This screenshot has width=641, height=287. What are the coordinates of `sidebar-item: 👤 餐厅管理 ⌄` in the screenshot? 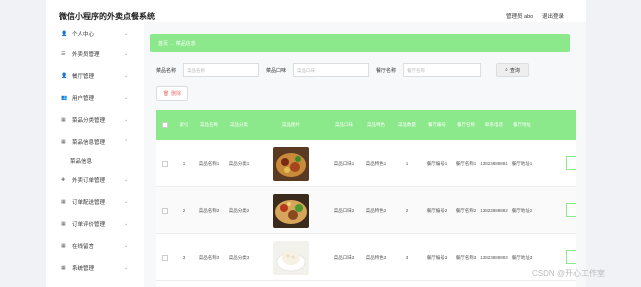 It's located at (95, 76).